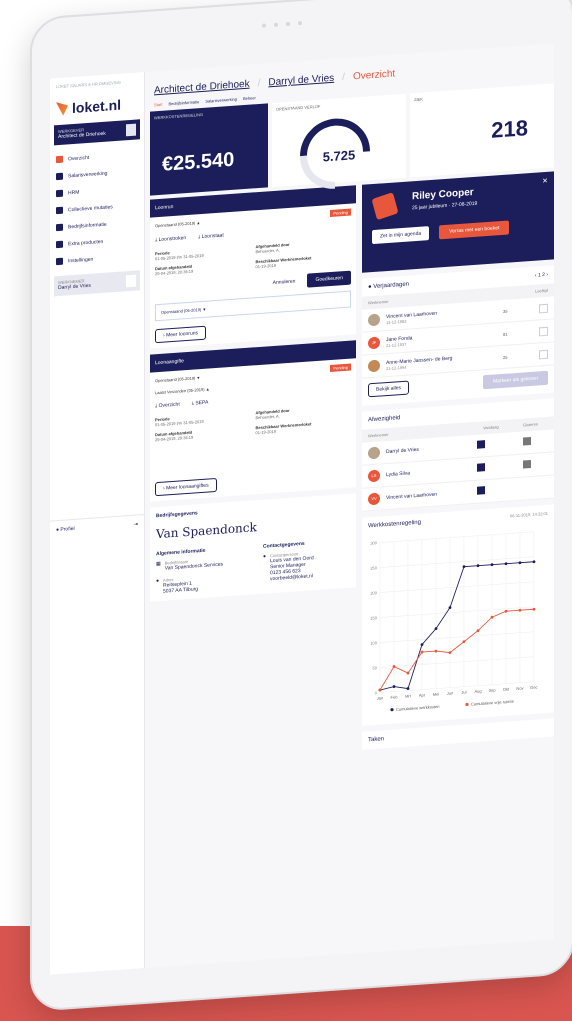 This screenshot has width=572, height=1021. What do you see at coordinates (339, 148) in the screenshot?
I see `kpi-openstaand-verlof: OPENSTAAND VERLOF 5.725` at bounding box center [339, 148].